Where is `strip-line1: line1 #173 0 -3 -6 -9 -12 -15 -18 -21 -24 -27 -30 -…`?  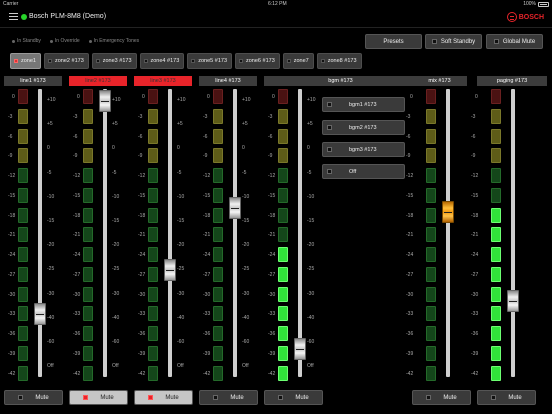 strip-line1: line1 #173 0 -3 -6 -9 -12 -15 -18 -21 -24 -27 -30 -… is located at coordinates (33, 231).